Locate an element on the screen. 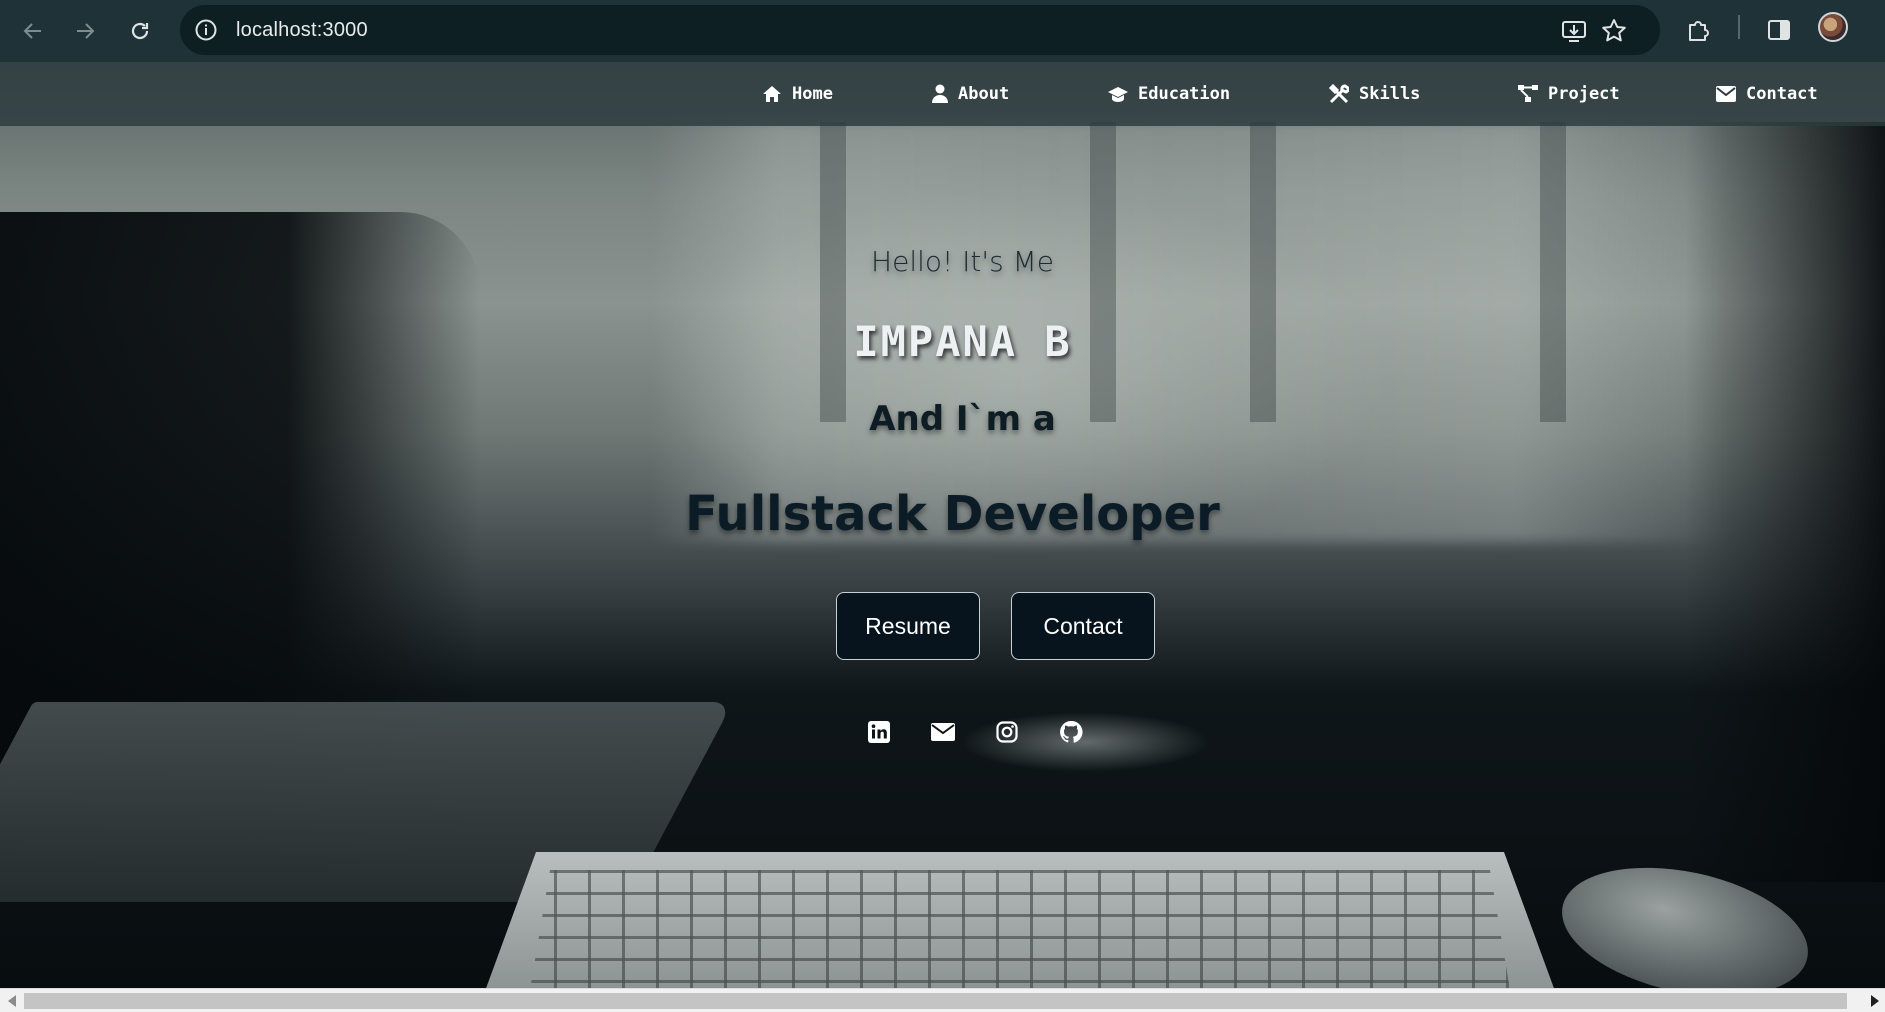 This screenshot has width=1885, height=1012. nav-item-education: Education is located at coordinates (1169, 94).